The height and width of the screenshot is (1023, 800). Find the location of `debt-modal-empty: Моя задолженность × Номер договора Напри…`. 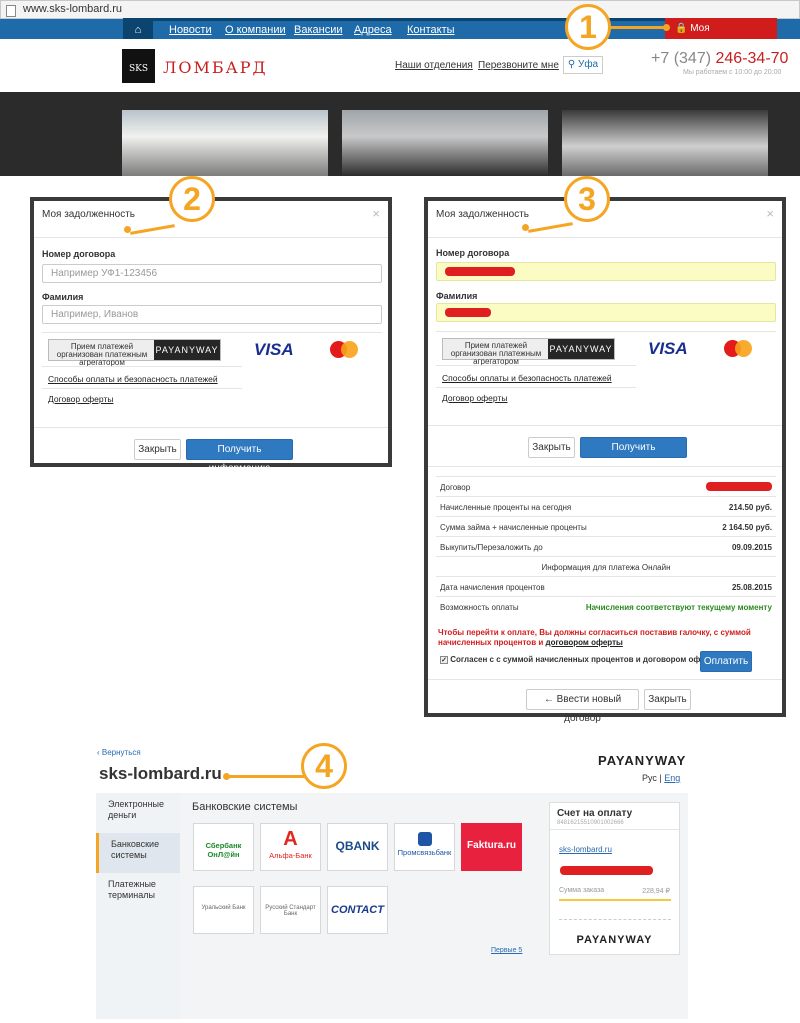

debt-modal-empty: Моя задолженность × Номер договора Напри… is located at coordinates (211, 335).